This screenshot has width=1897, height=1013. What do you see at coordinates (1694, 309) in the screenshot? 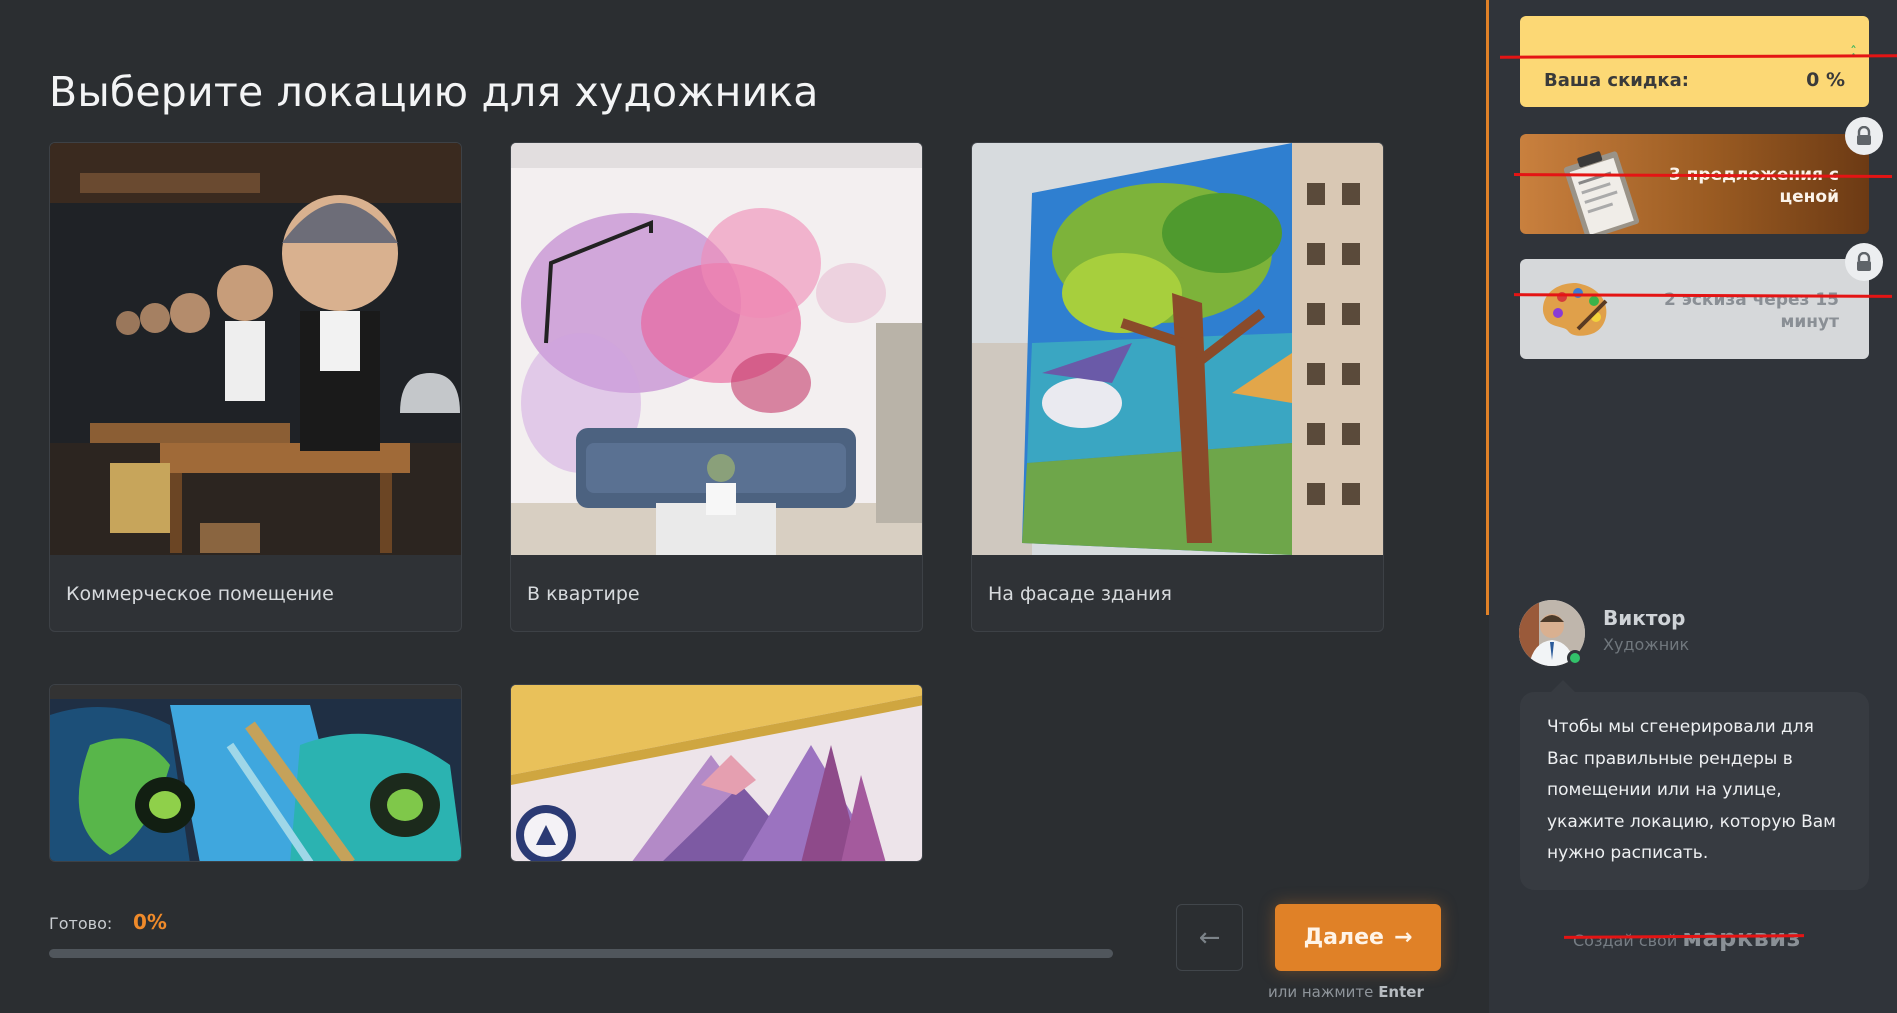
I see `offer-card-sketches: 2 эскиза через 15 минут` at bounding box center [1694, 309].